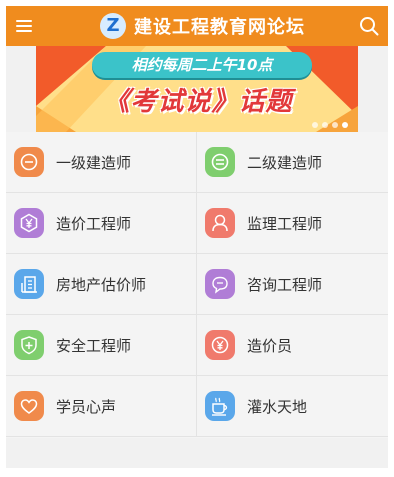  What do you see at coordinates (220, 284) in the screenshot?
I see `chat-bubble-icon` at bounding box center [220, 284].